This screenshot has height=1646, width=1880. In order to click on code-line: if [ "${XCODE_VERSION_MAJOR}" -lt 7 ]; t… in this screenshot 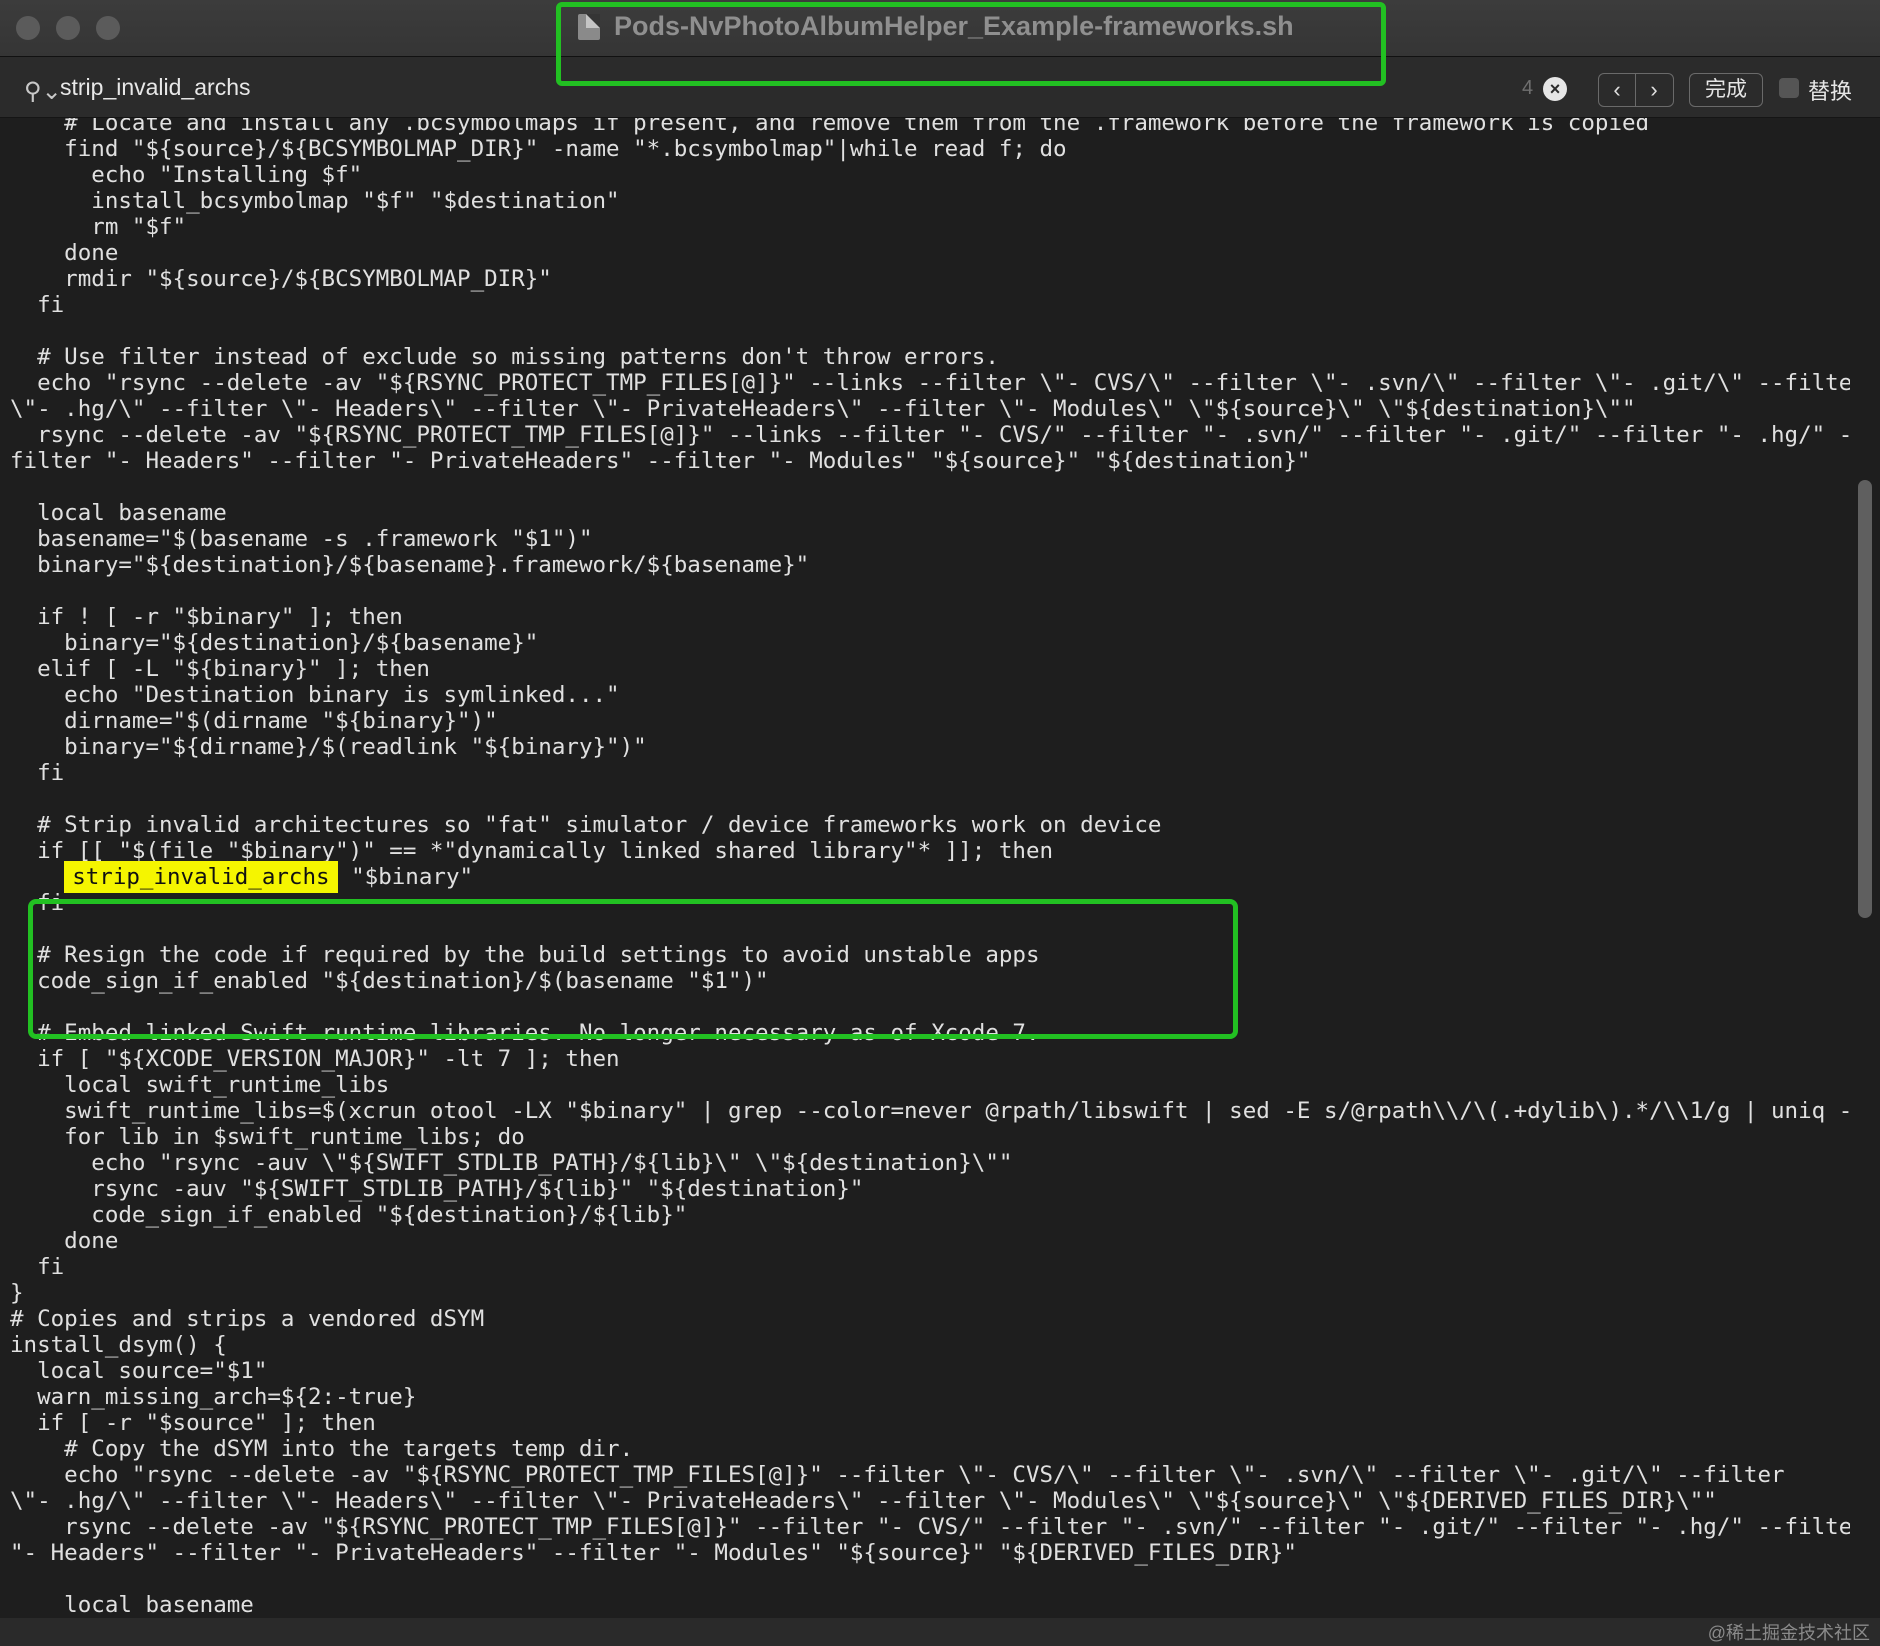, I will do `click(315, 1059)`.